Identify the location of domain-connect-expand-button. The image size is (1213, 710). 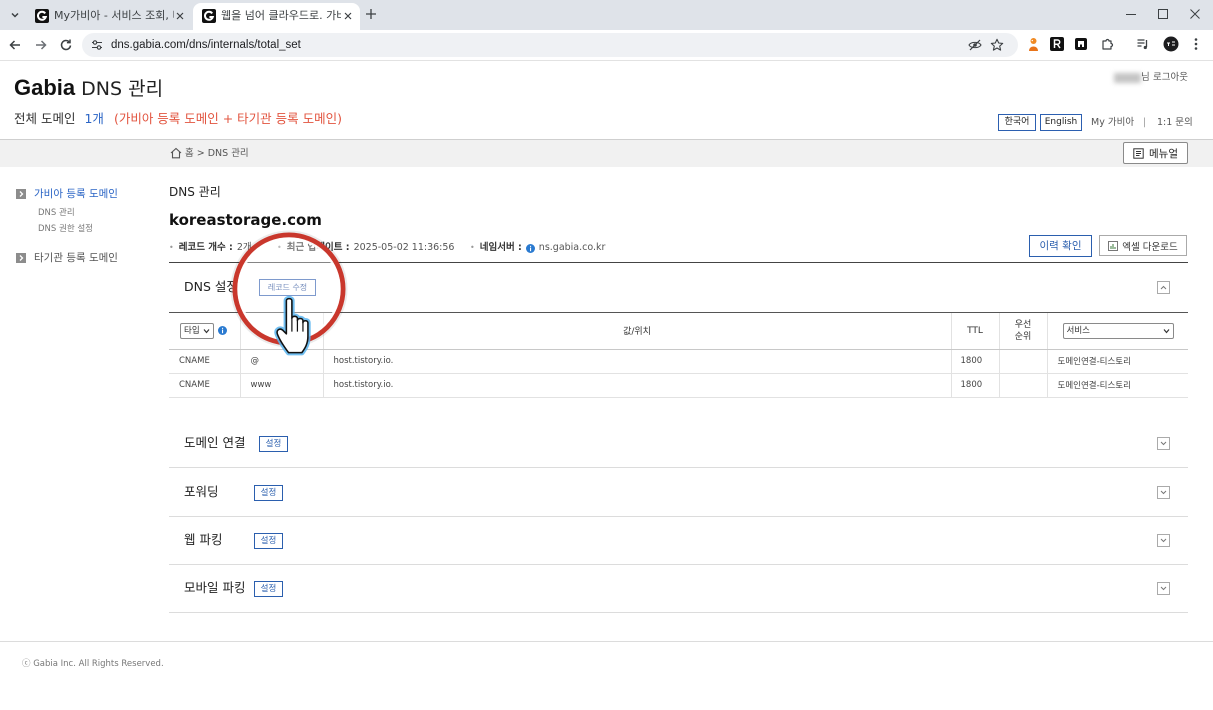
(1163, 443).